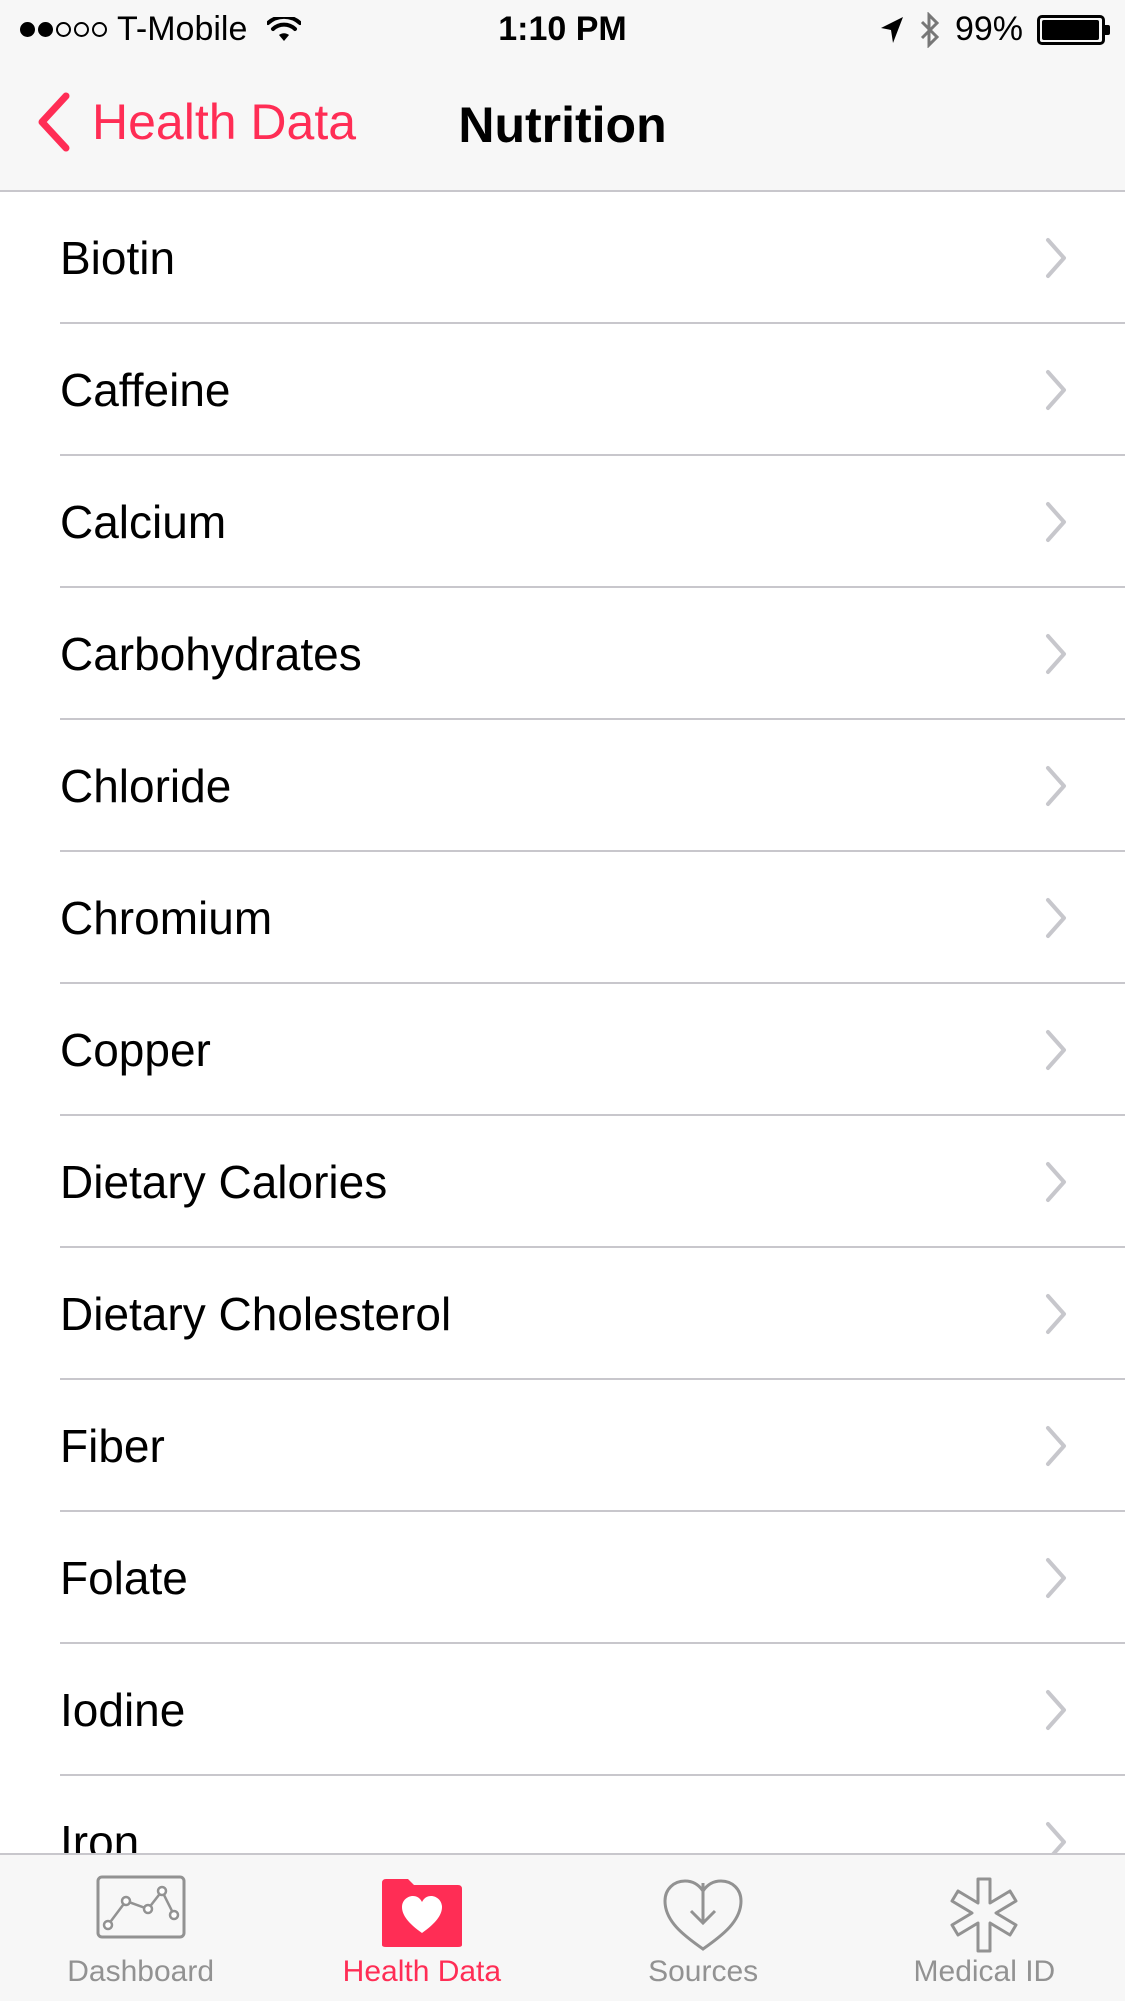 Image resolution: width=1125 pixels, height=2001 pixels. What do you see at coordinates (256, 1314) in the screenshot?
I see `list-item-label: Dietary Cholesterol` at bounding box center [256, 1314].